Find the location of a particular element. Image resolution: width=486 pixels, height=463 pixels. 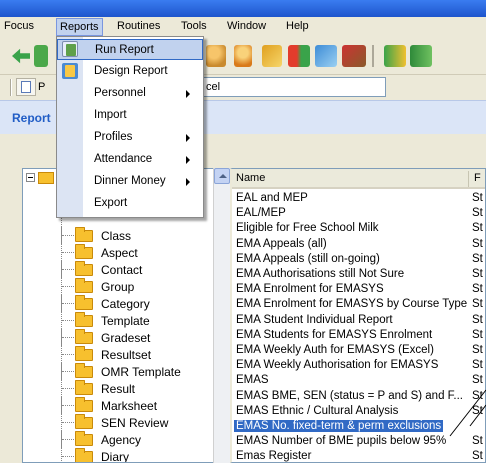

annotation-callout is located at coordinates (467, 413).